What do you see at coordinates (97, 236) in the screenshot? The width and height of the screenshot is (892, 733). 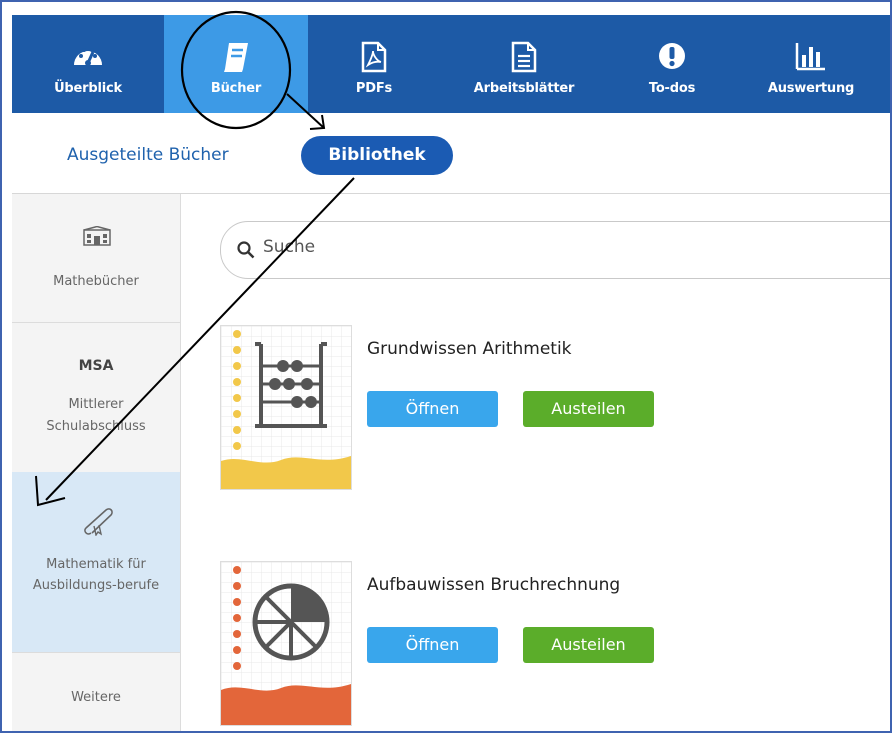 I see `school-building-icon` at bounding box center [97, 236].